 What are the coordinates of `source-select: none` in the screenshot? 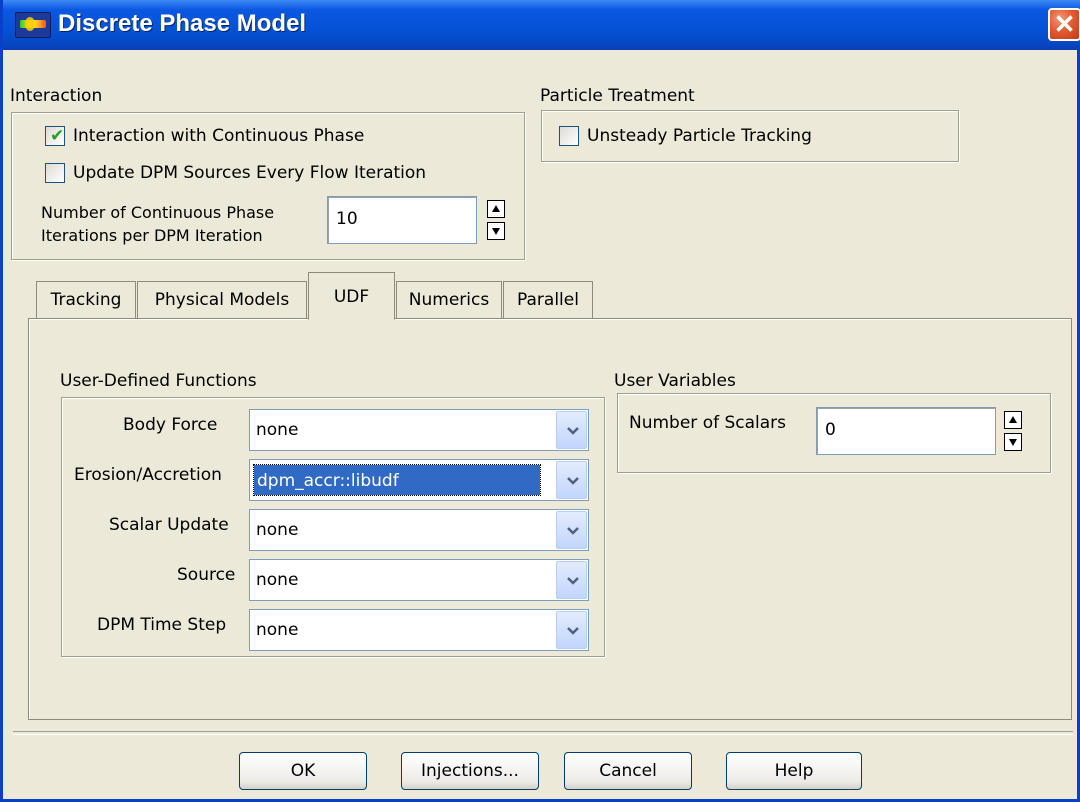 It's located at (419, 580).